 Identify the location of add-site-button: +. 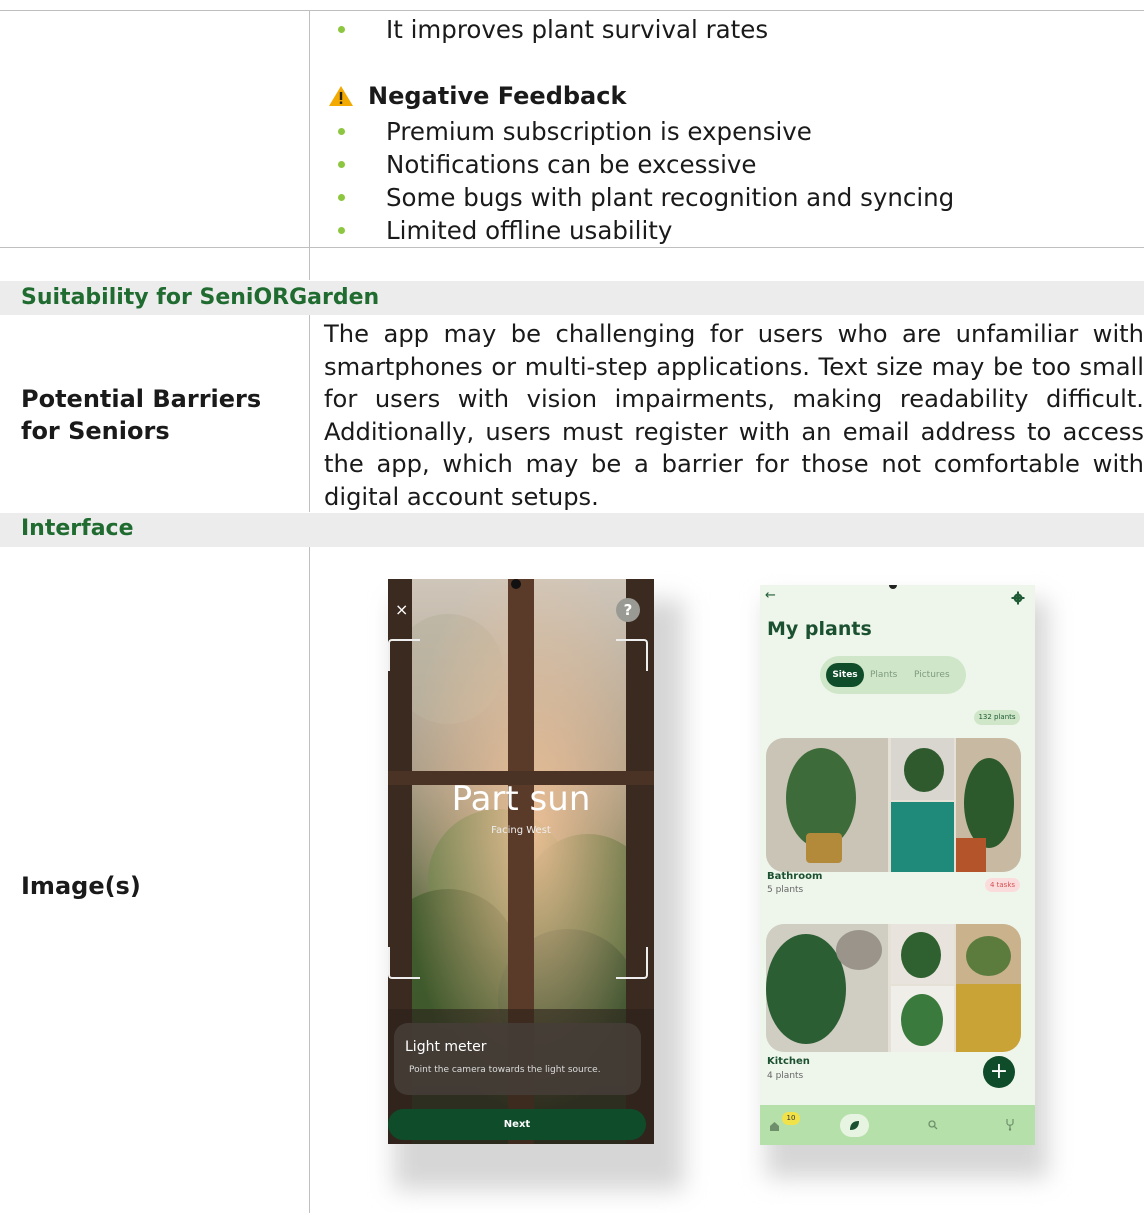
(999, 1072).